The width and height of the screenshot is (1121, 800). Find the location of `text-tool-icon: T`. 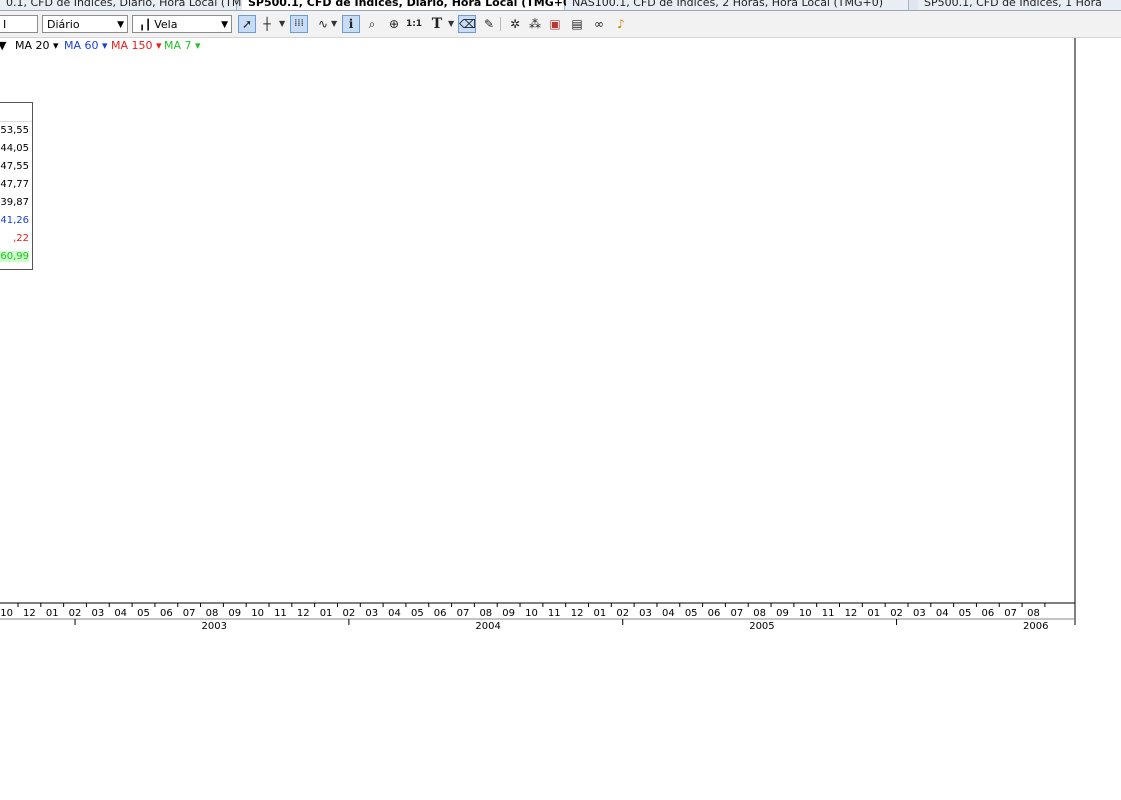

text-tool-icon: T is located at coordinates (437, 24).